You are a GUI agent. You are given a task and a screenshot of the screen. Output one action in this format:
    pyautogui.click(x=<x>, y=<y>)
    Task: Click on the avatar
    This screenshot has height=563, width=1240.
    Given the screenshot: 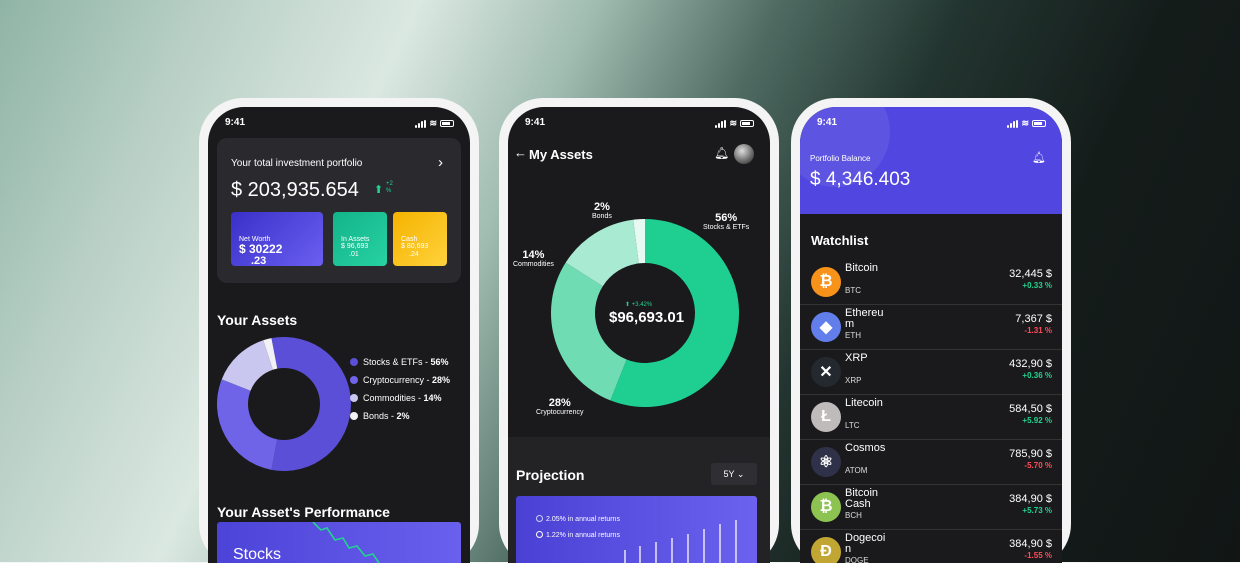 What is the action you would take?
    pyautogui.click(x=744, y=154)
    